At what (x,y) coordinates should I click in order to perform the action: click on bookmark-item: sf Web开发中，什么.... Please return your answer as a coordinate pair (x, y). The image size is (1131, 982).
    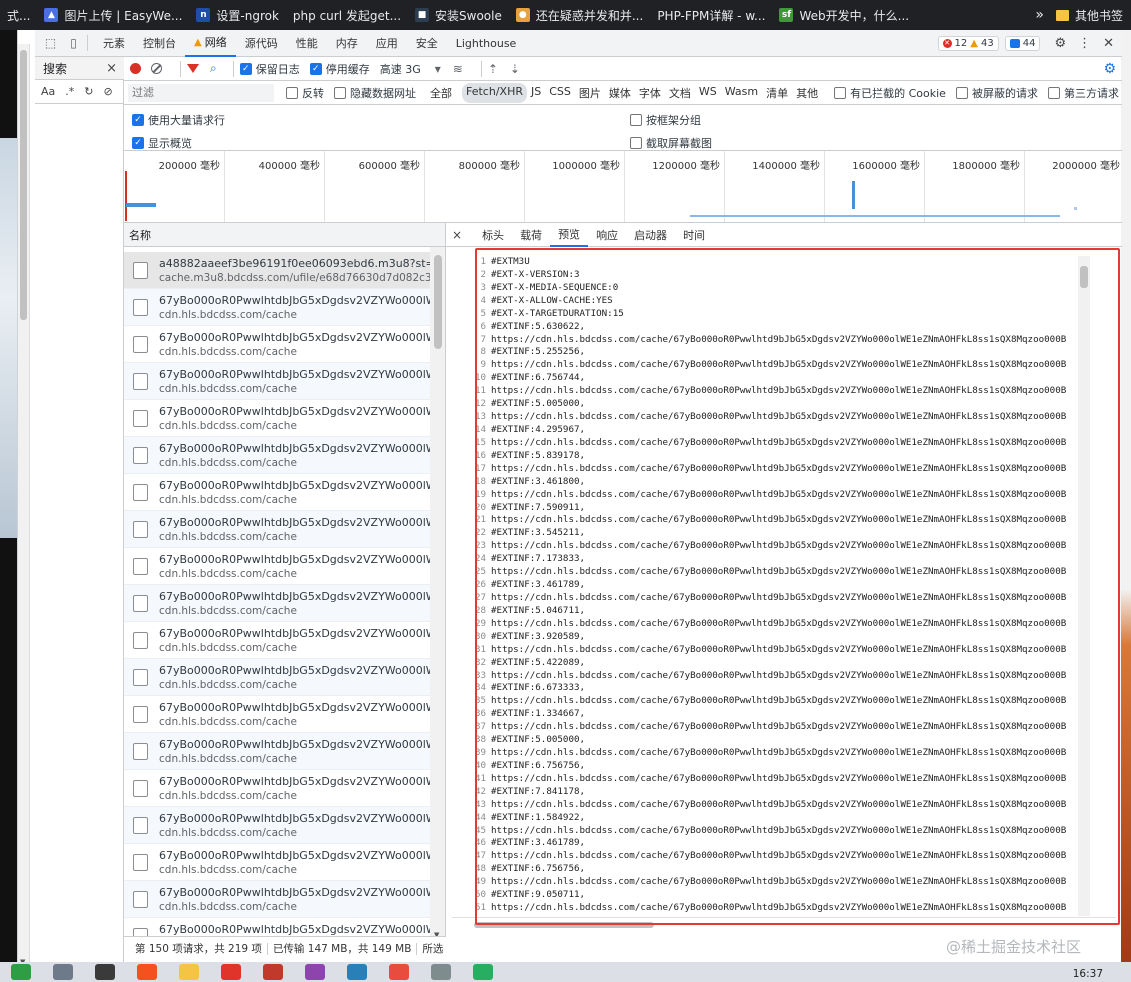
    Looking at the image, I should click on (844, 15).